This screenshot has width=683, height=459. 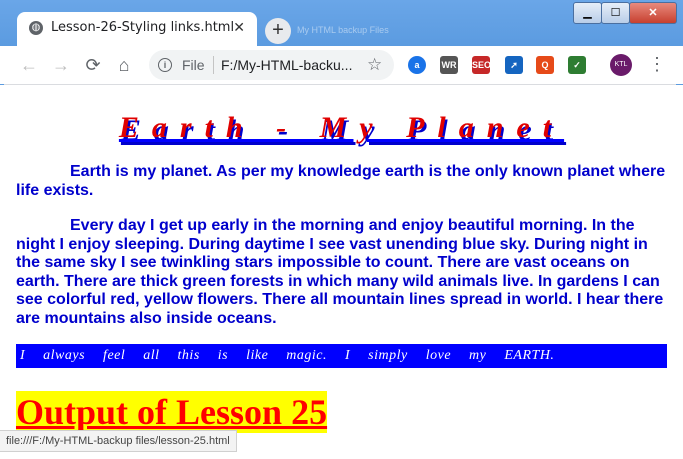 I want to click on seo-extension-icon: SEO, so click(x=481, y=65).